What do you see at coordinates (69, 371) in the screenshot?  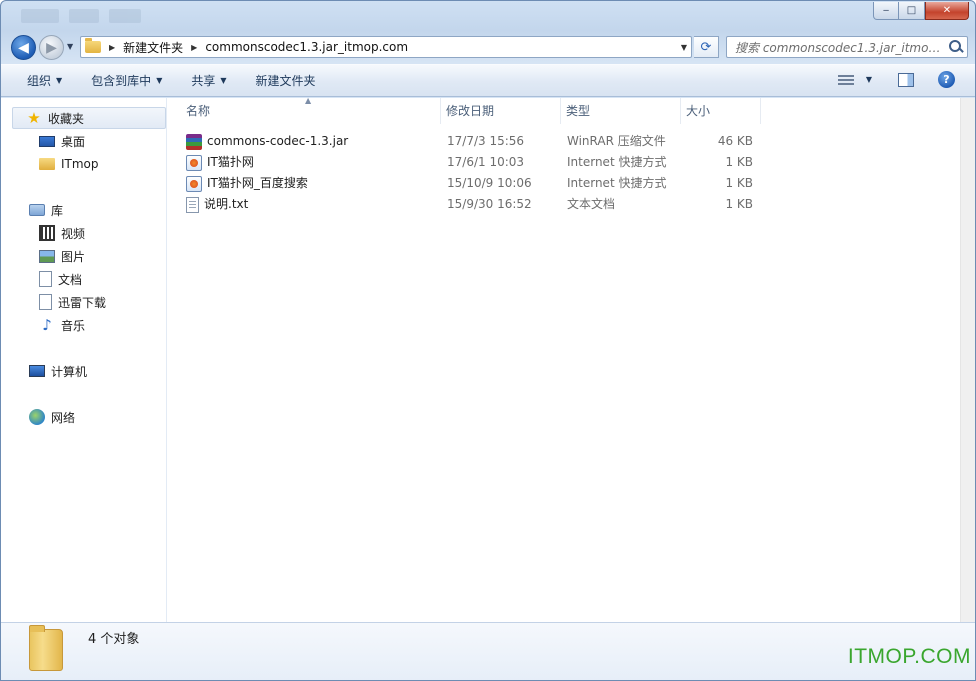 I see `sidebar-item-label: 计算机` at bounding box center [69, 371].